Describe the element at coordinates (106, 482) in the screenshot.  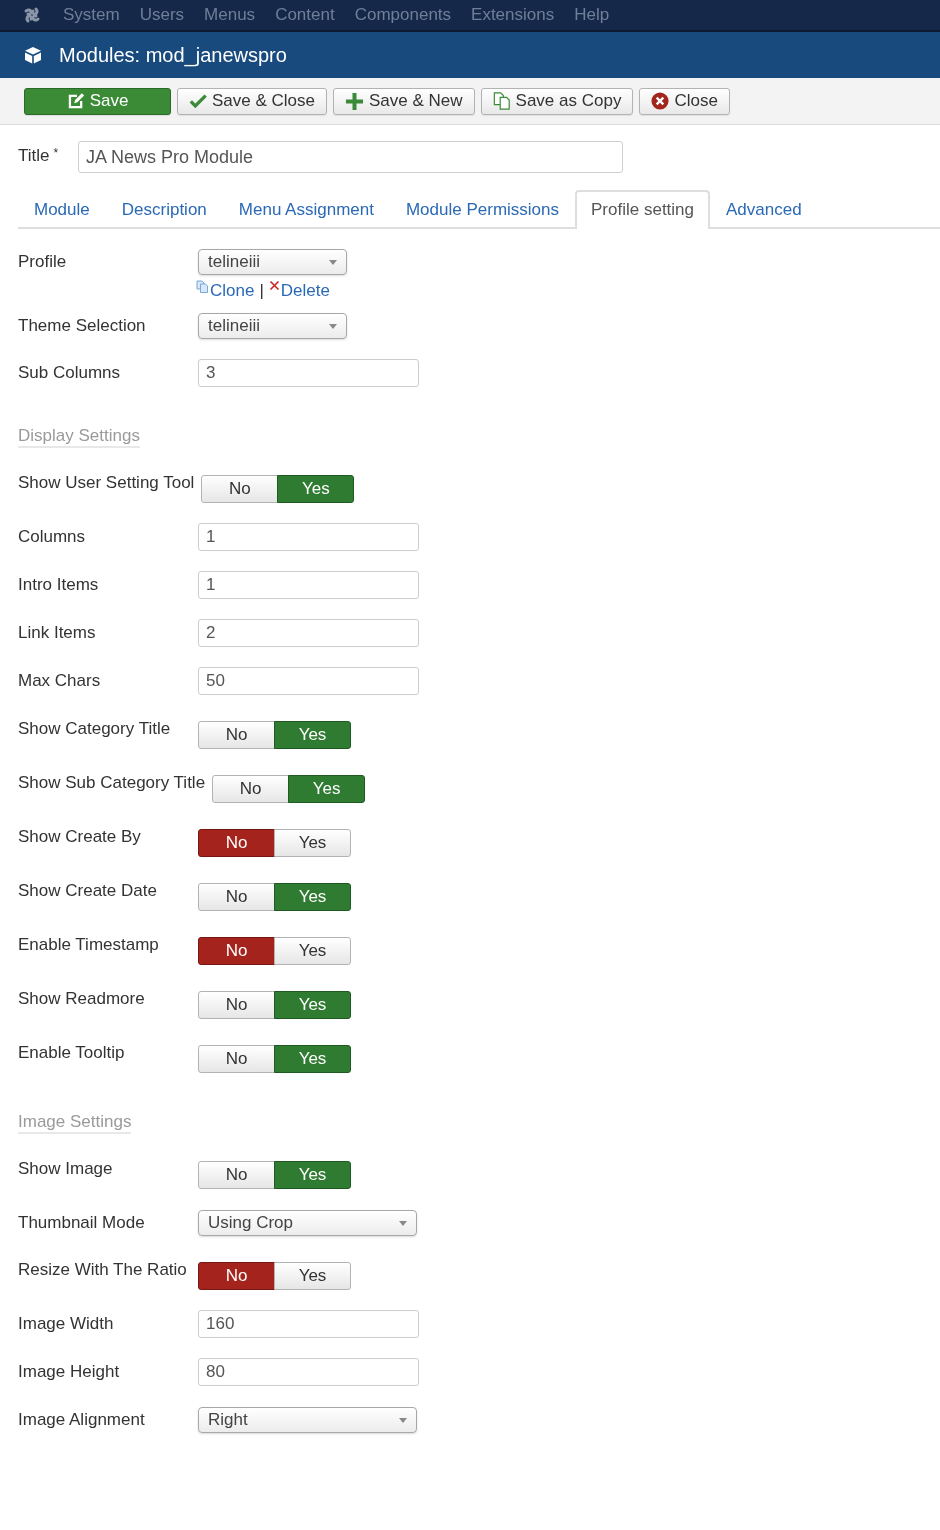
I see `field-label: Show User Setting Tool` at that location.